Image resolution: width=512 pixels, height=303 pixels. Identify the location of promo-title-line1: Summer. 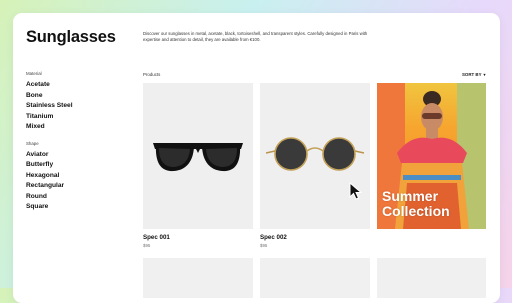
(410, 196).